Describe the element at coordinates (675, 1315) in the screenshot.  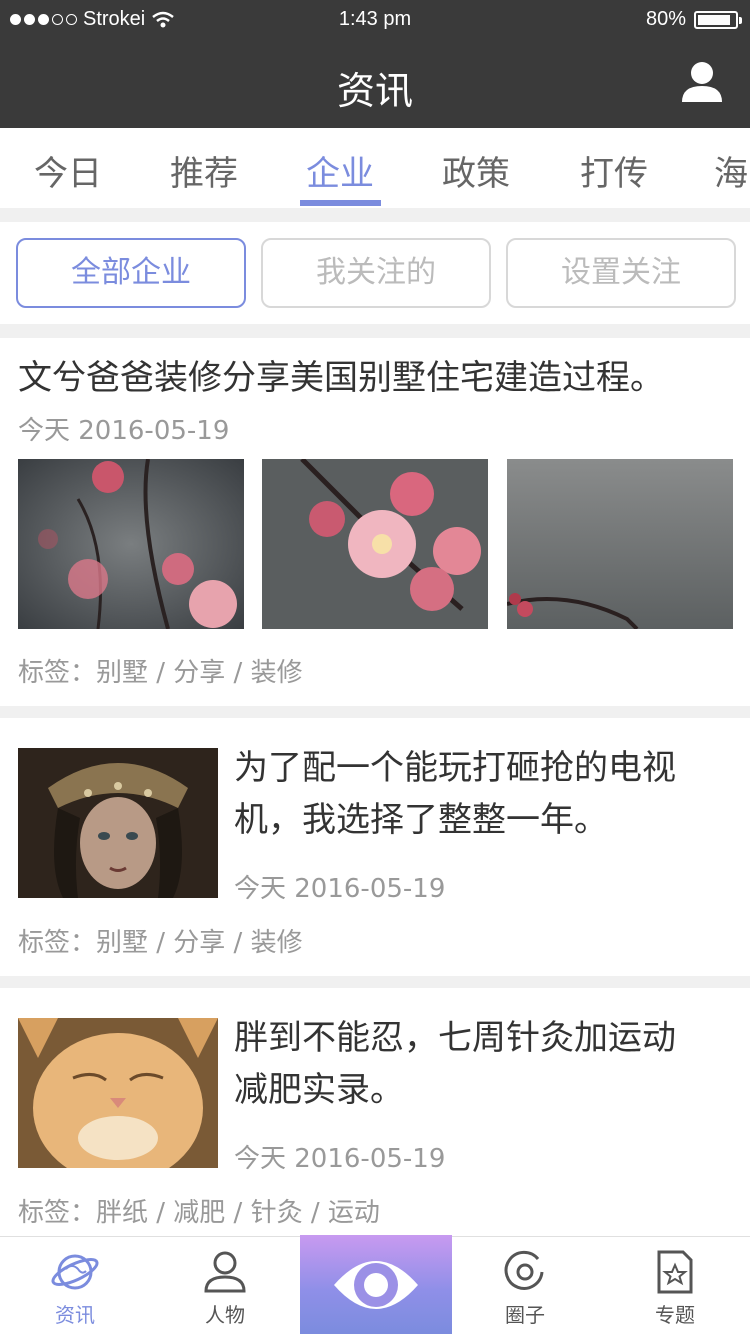
I see `tabbar-topics-label: 专题` at that location.